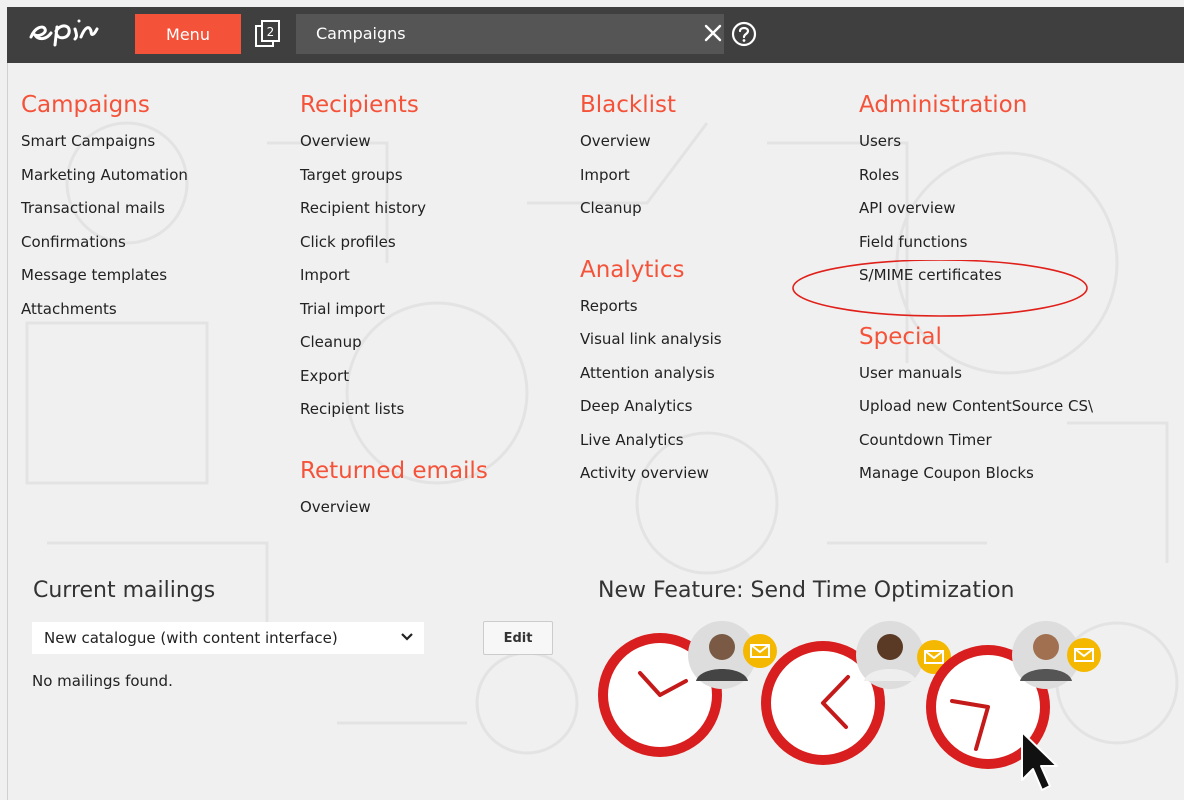  What do you see at coordinates (1039, 761) in the screenshot?
I see `mouse-cursor-icon` at bounding box center [1039, 761].